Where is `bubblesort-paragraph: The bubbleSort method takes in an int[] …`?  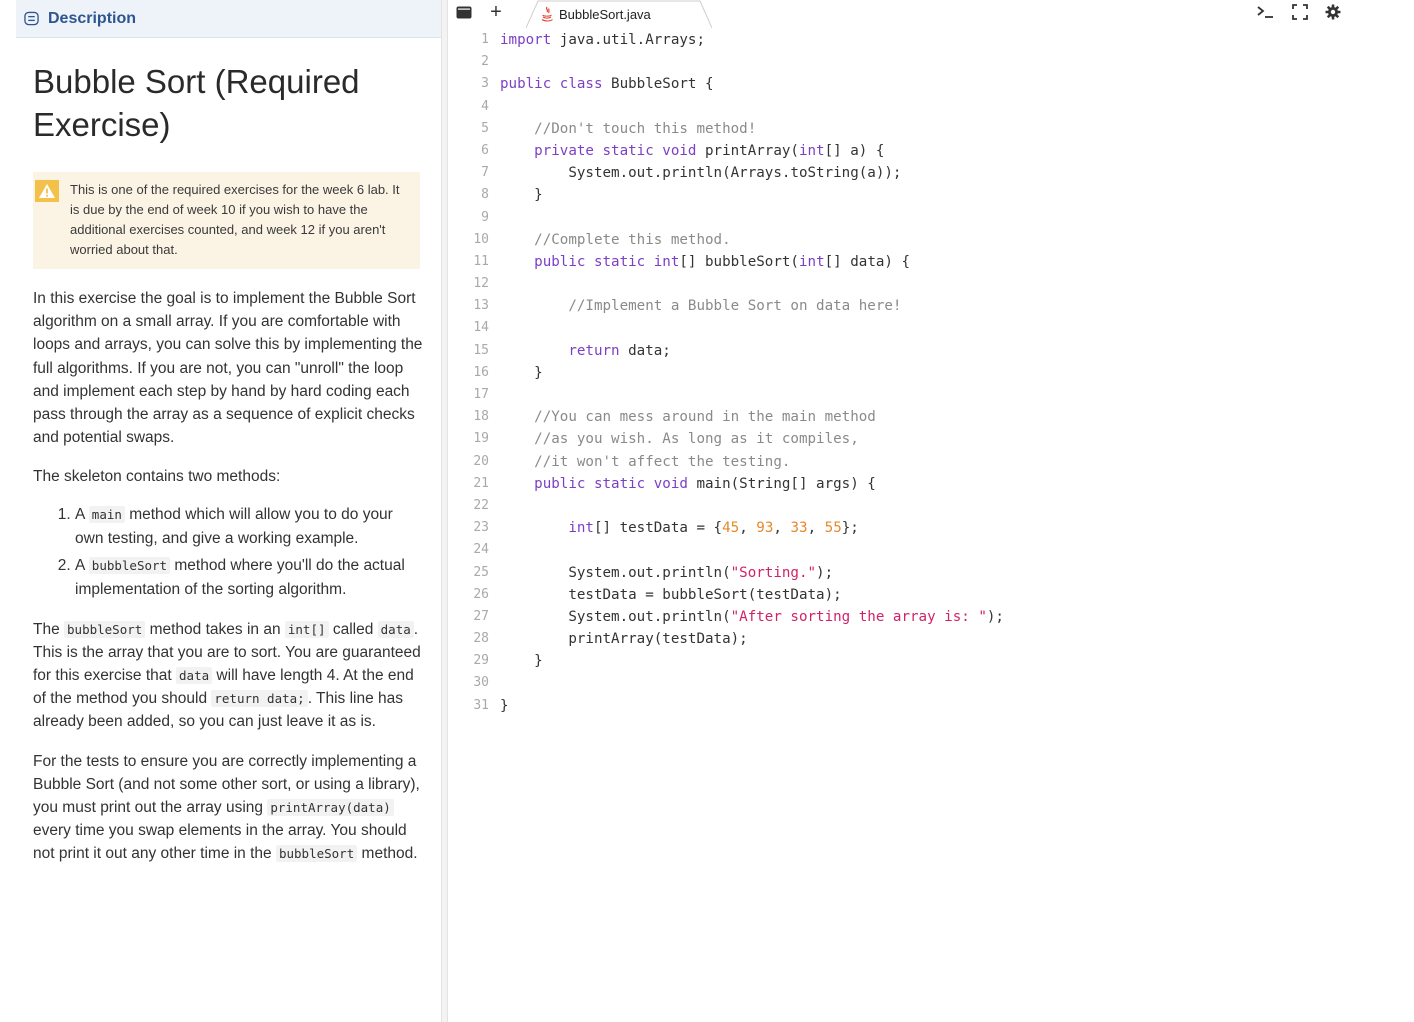 bubblesort-paragraph: The bubbleSort method takes in an int[] … is located at coordinates (227, 675).